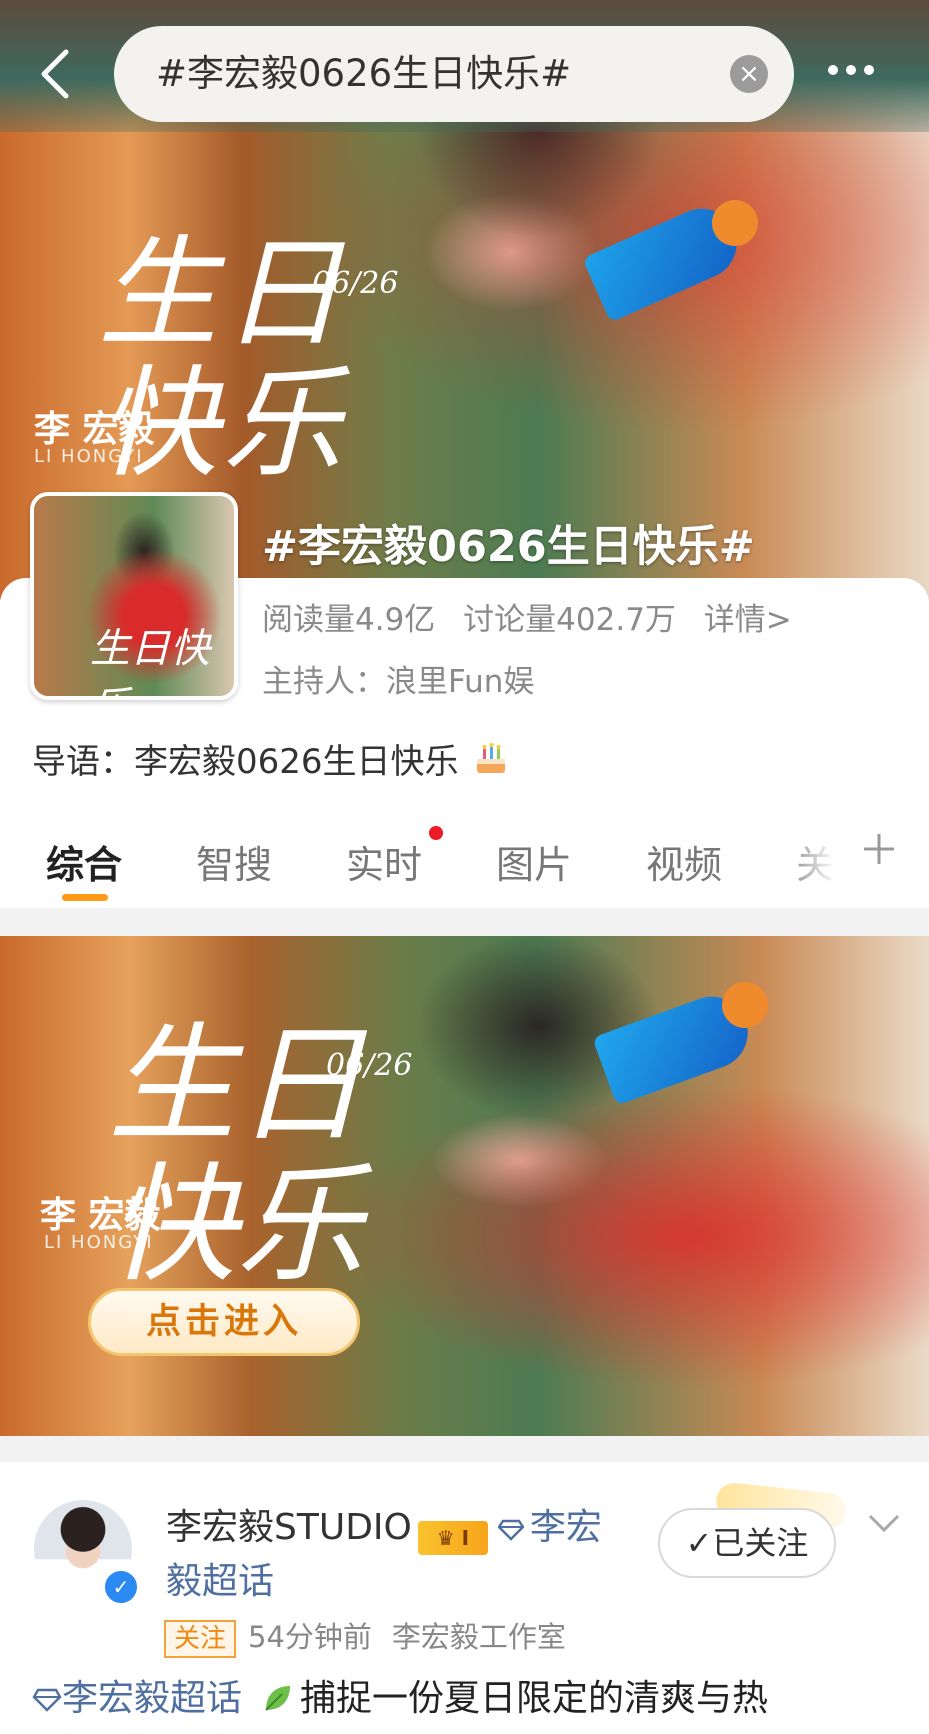 The image size is (929, 1734). I want to click on chevron-down-icon, so click(884, 1523).